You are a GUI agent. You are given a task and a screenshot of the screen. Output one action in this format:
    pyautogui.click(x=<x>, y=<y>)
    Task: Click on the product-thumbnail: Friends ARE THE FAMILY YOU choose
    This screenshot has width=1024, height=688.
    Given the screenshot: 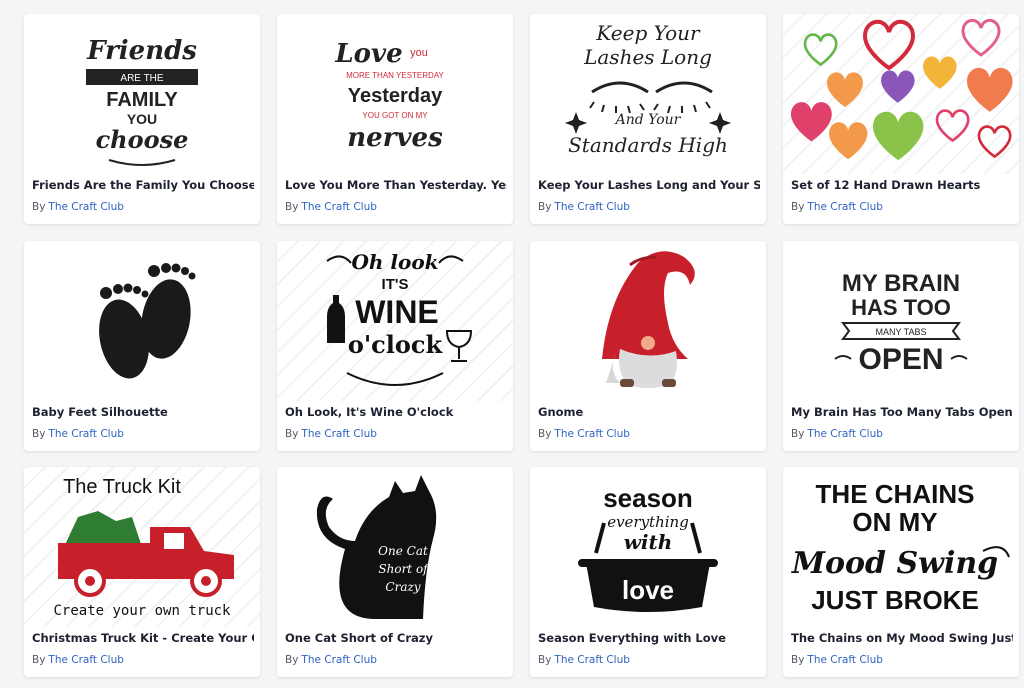 What is the action you would take?
    pyautogui.click(x=142, y=94)
    